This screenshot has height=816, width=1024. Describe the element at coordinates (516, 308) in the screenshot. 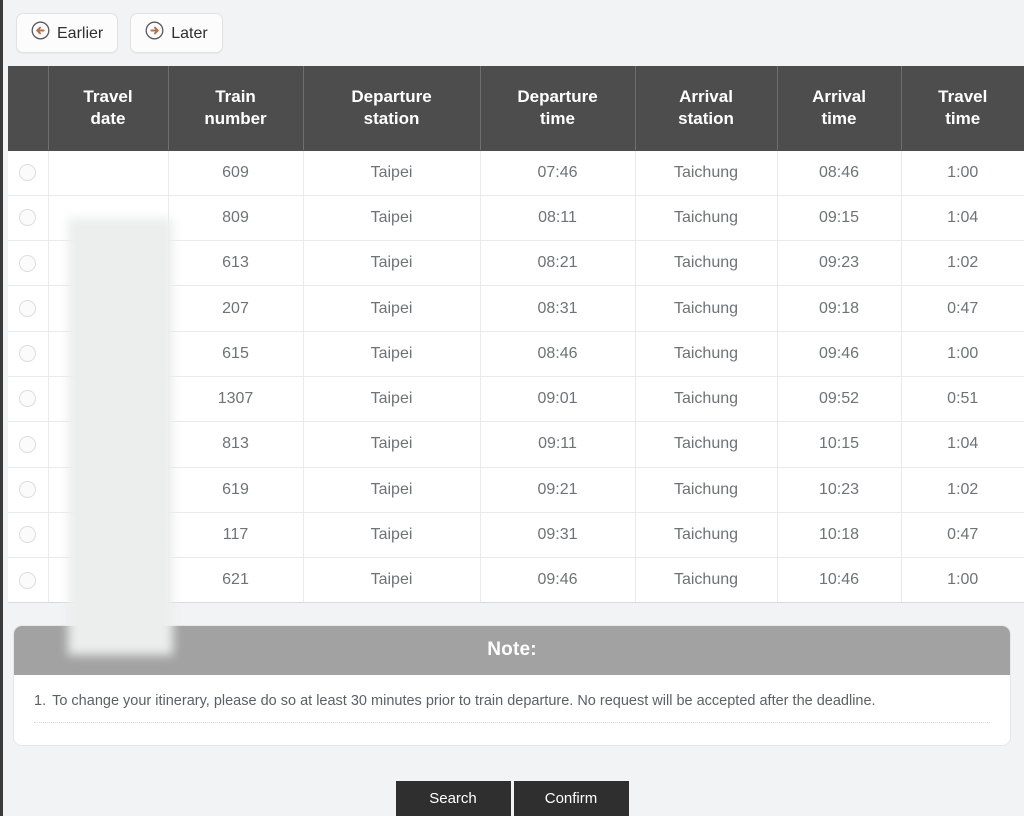

I see `table-row: 207 Taipei 08:31 Taichung 09:18 0:47` at that location.